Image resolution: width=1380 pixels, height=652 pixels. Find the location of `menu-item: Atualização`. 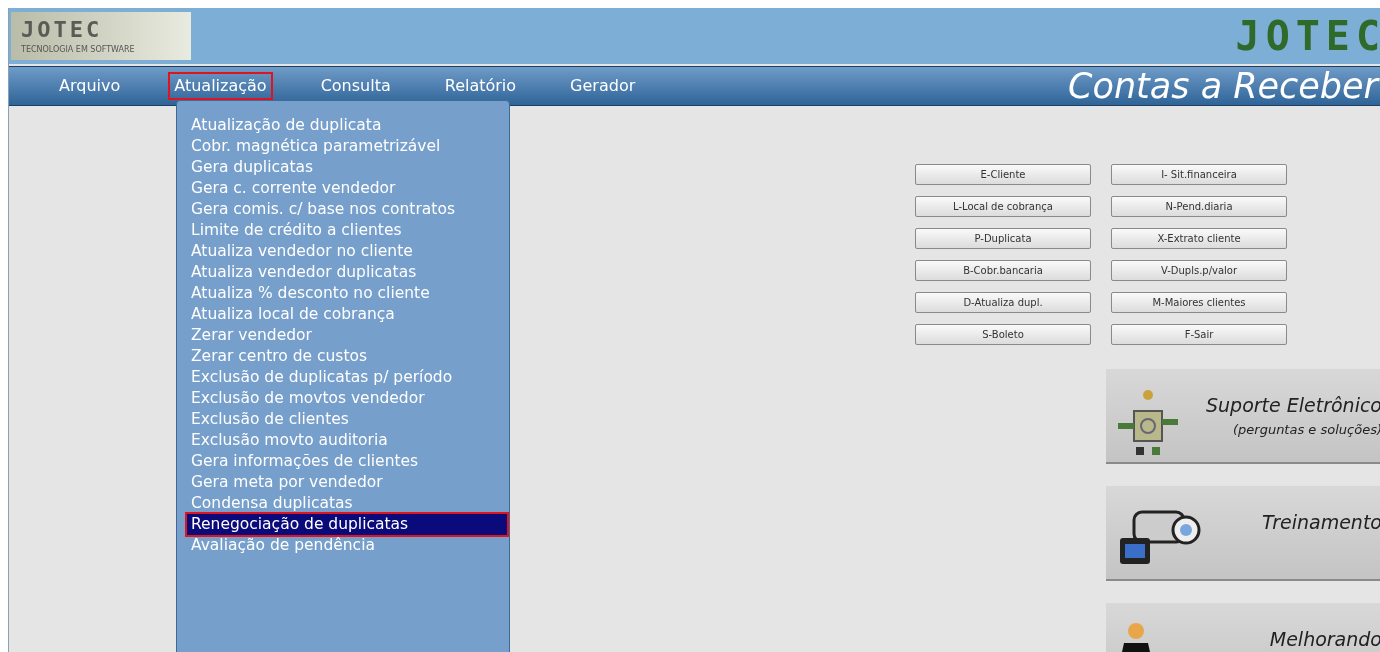

menu-item: Atualização is located at coordinates (220, 86).